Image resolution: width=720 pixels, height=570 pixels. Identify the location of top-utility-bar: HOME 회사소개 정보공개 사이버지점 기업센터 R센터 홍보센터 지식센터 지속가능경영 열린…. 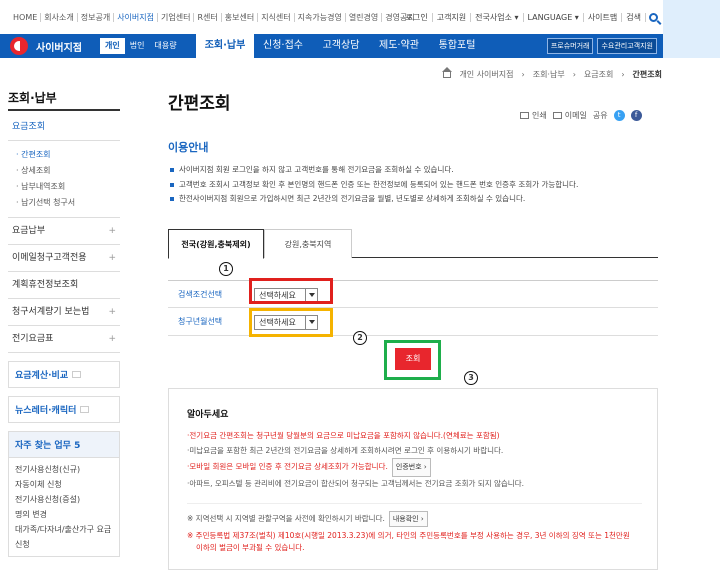
(360, 17).